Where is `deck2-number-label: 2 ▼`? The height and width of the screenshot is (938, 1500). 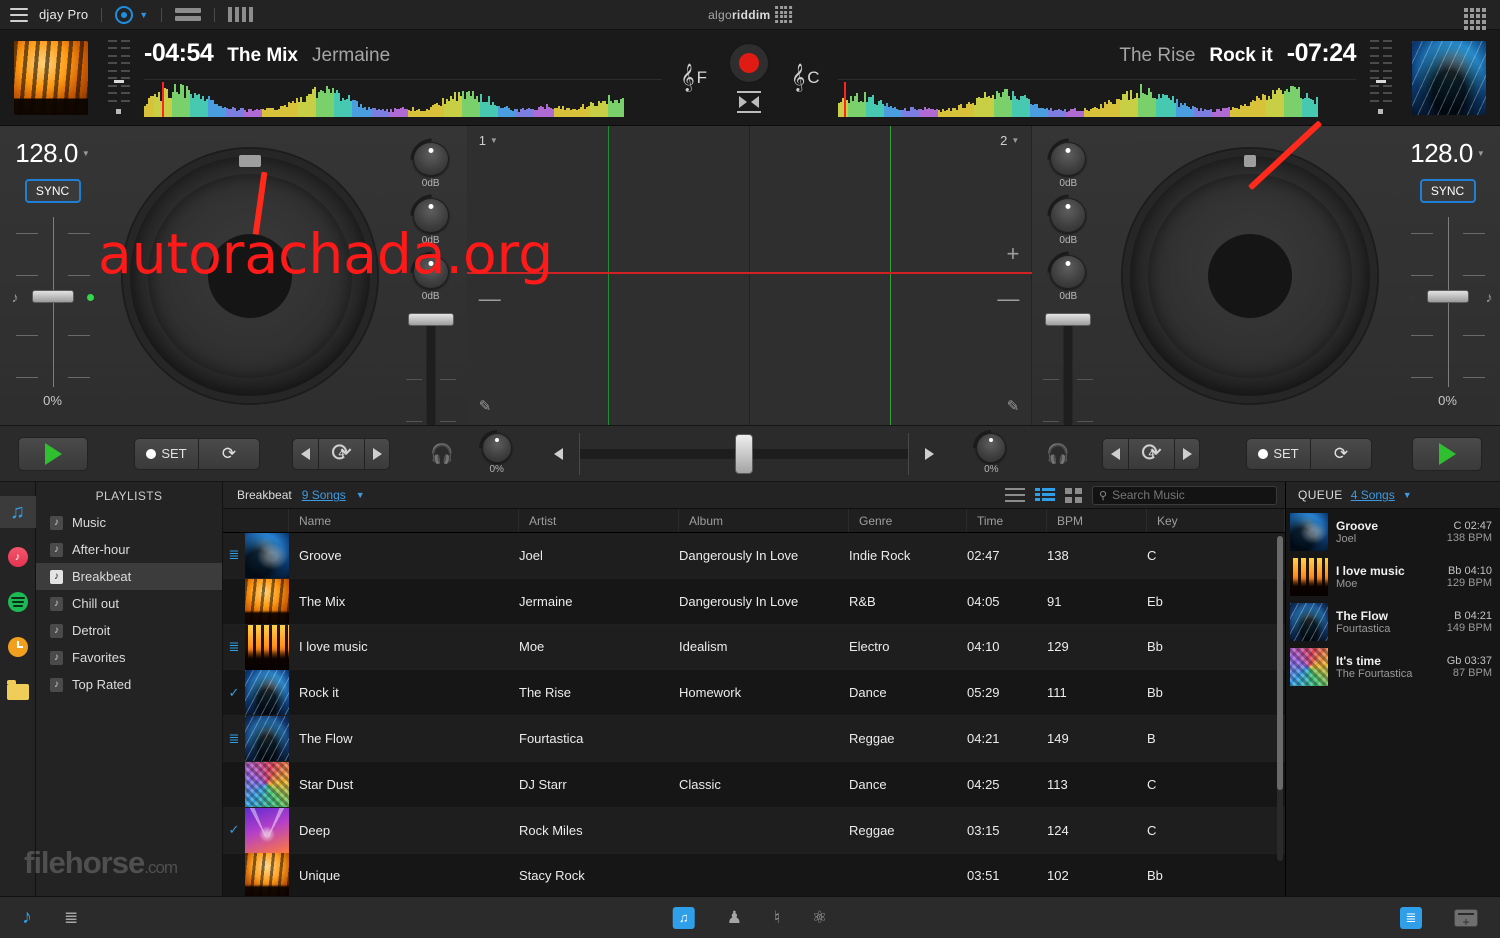
deck2-number-label: 2 ▼ is located at coordinates (1009, 140).